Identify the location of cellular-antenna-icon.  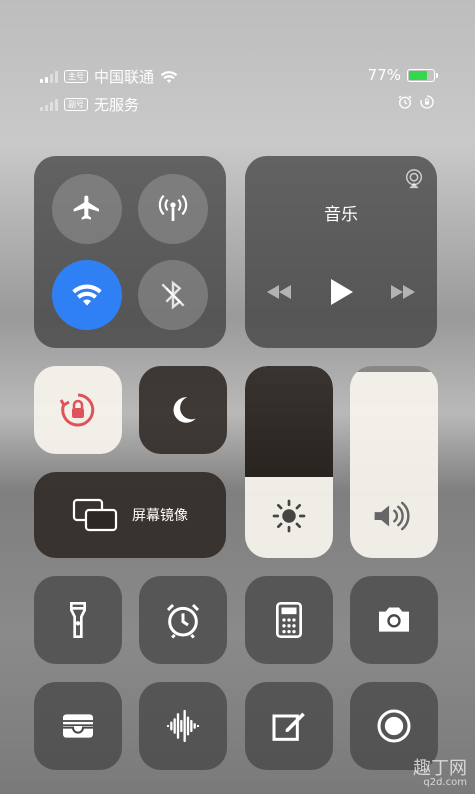
(173, 207).